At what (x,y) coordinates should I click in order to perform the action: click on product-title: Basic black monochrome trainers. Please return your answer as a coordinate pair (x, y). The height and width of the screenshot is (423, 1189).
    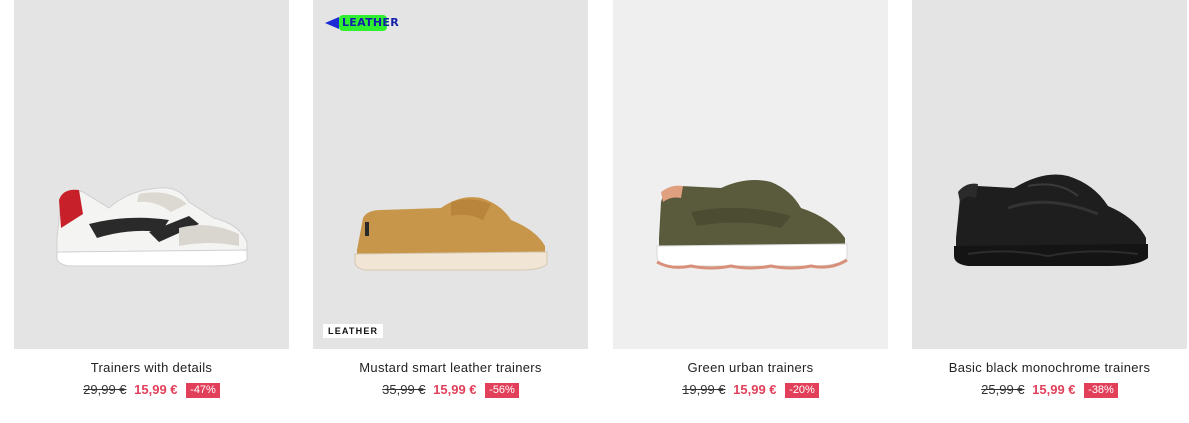
    Looking at the image, I should click on (1049, 368).